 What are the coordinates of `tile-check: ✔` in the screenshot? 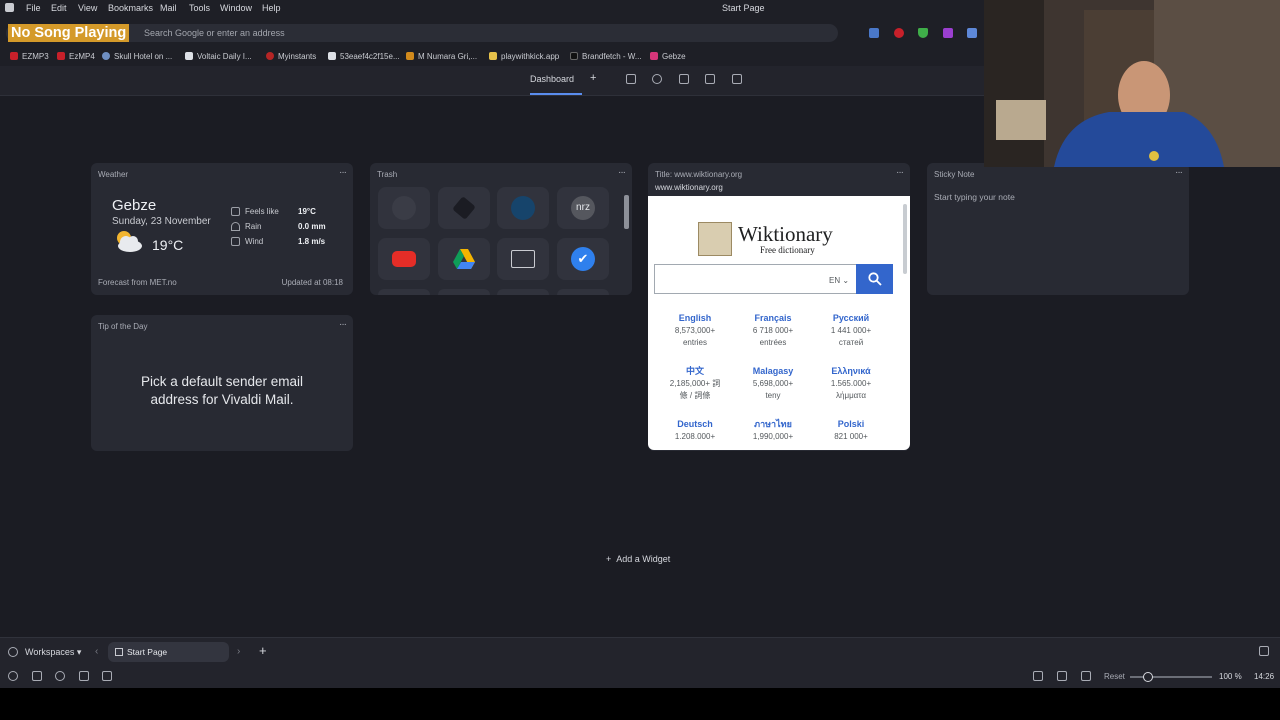 It's located at (583, 259).